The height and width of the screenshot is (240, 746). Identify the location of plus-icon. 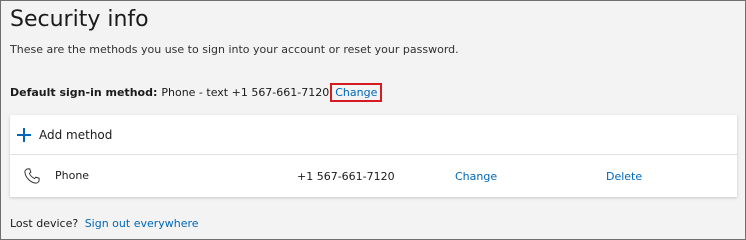
(24, 135).